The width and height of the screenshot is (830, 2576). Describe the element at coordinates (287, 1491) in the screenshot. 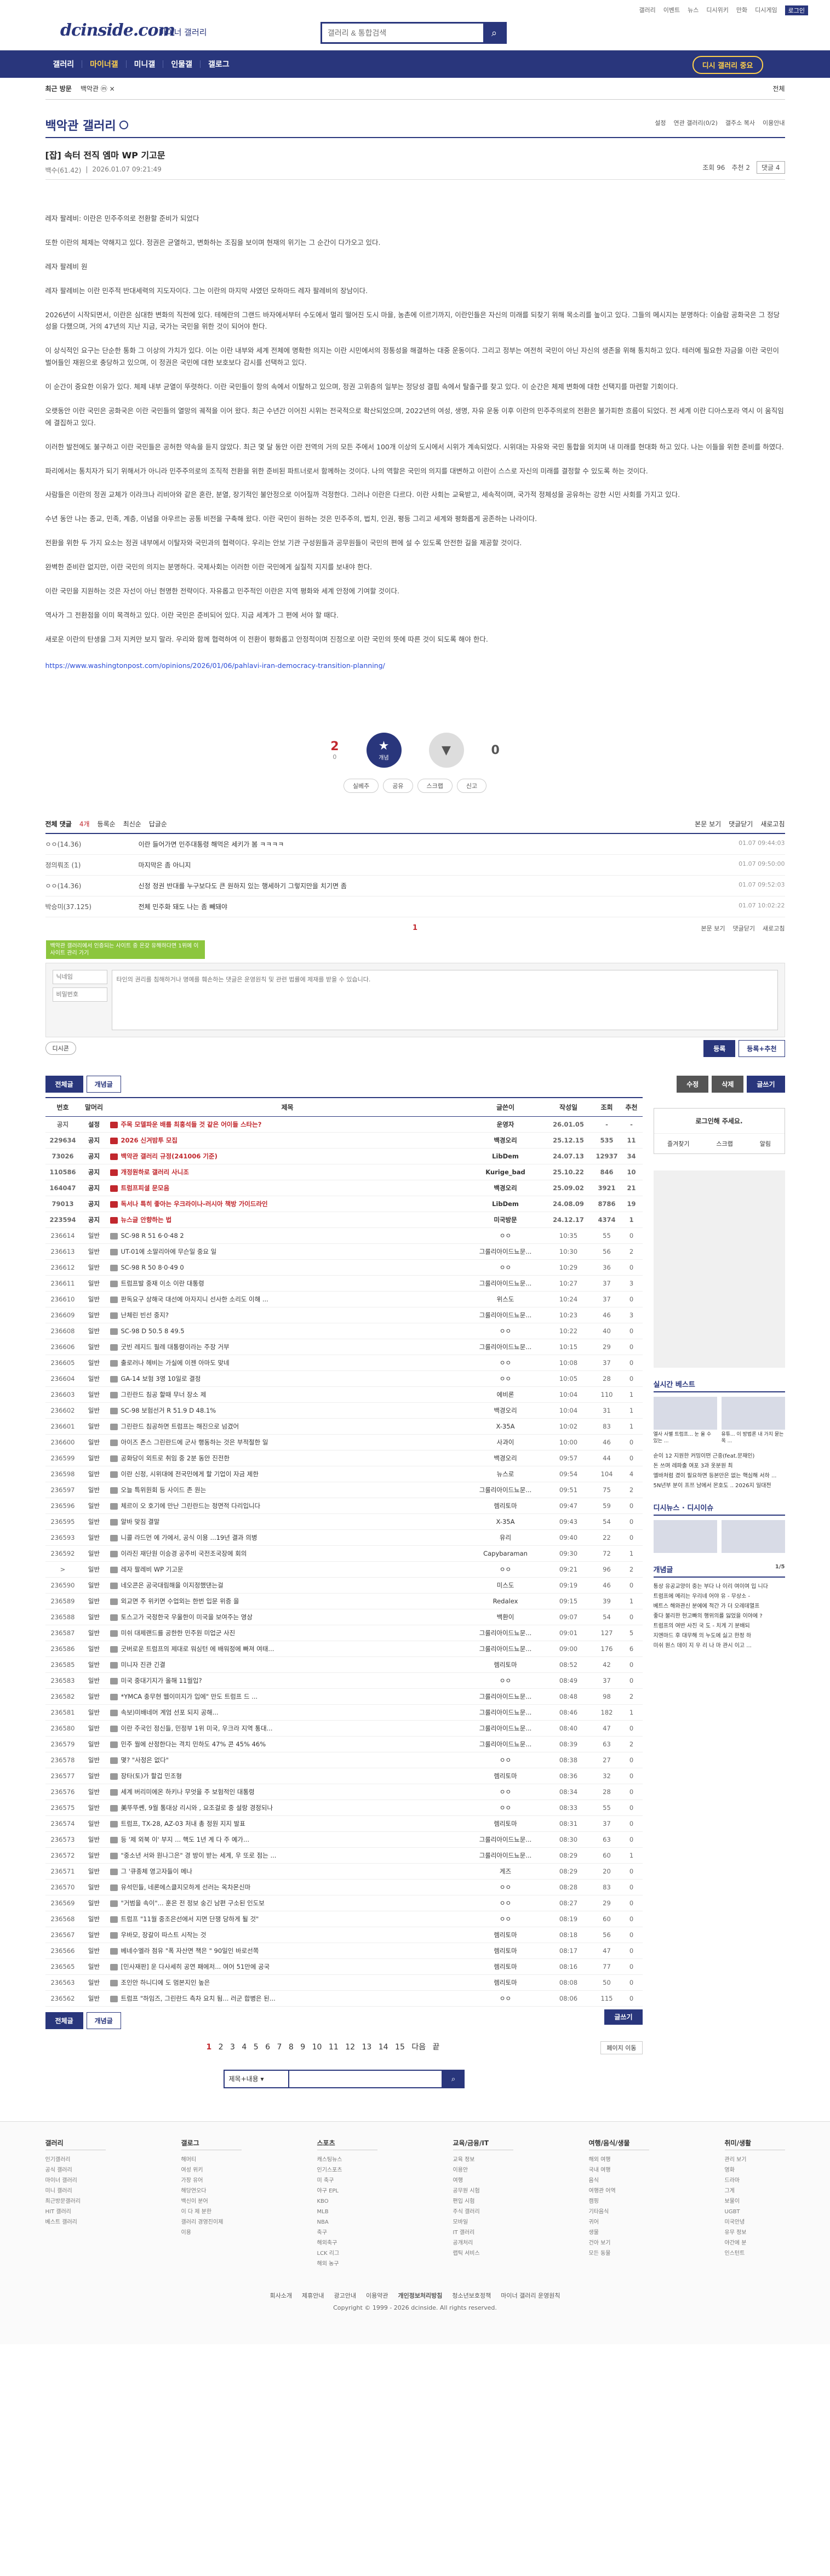

I see `post-title-cell: 오늘 특위원회 등 사이드 존 원는` at that location.